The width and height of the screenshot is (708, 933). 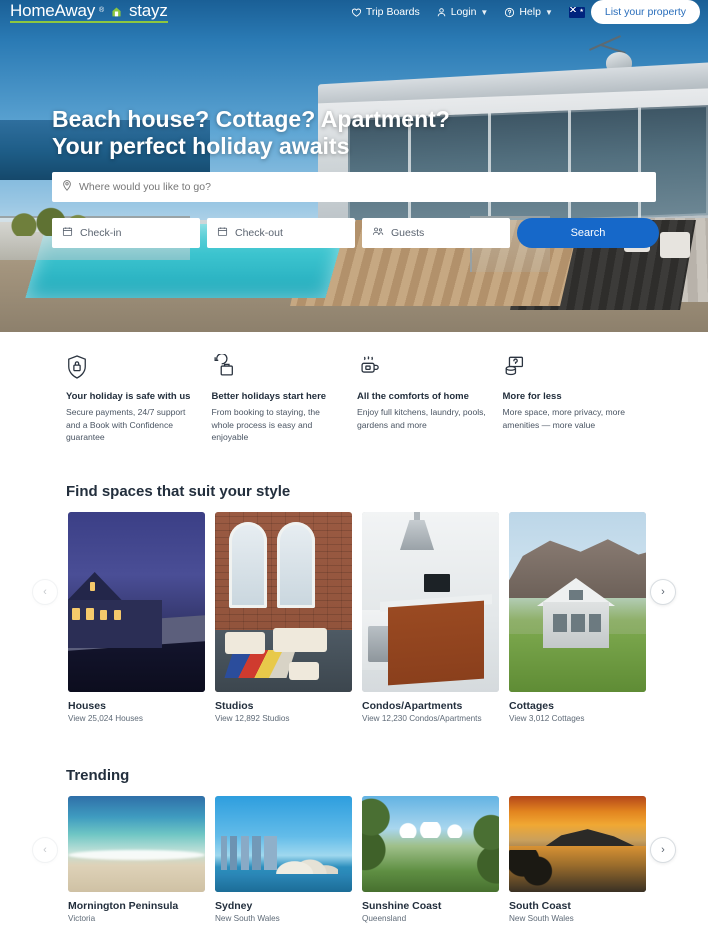 I want to click on checkout-label: Check-out, so click(x=259, y=233).